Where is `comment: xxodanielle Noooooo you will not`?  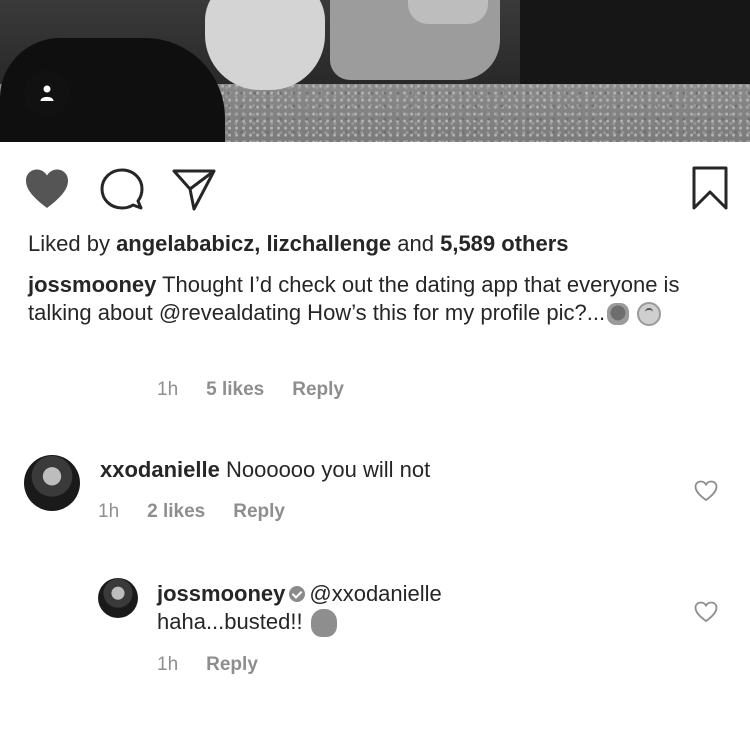 comment: xxodanielle Noooooo you will not is located at coordinates (265, 470).